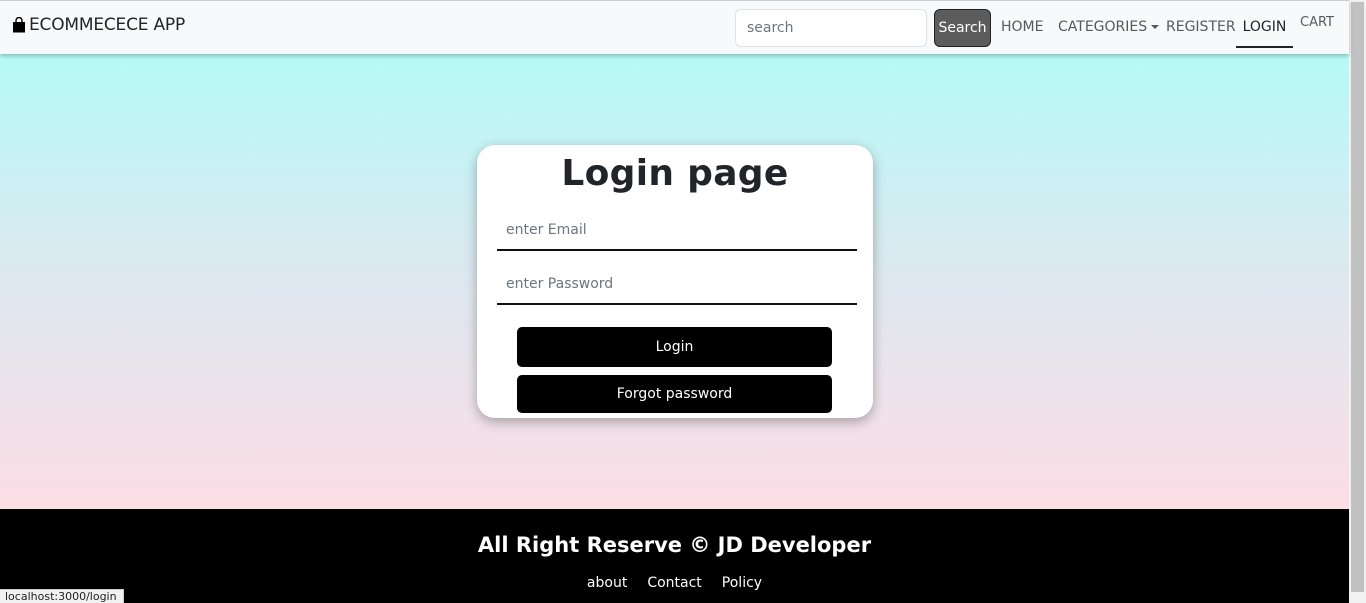  I want to click on footer-links: about Contact Policy, so click(674, 583).